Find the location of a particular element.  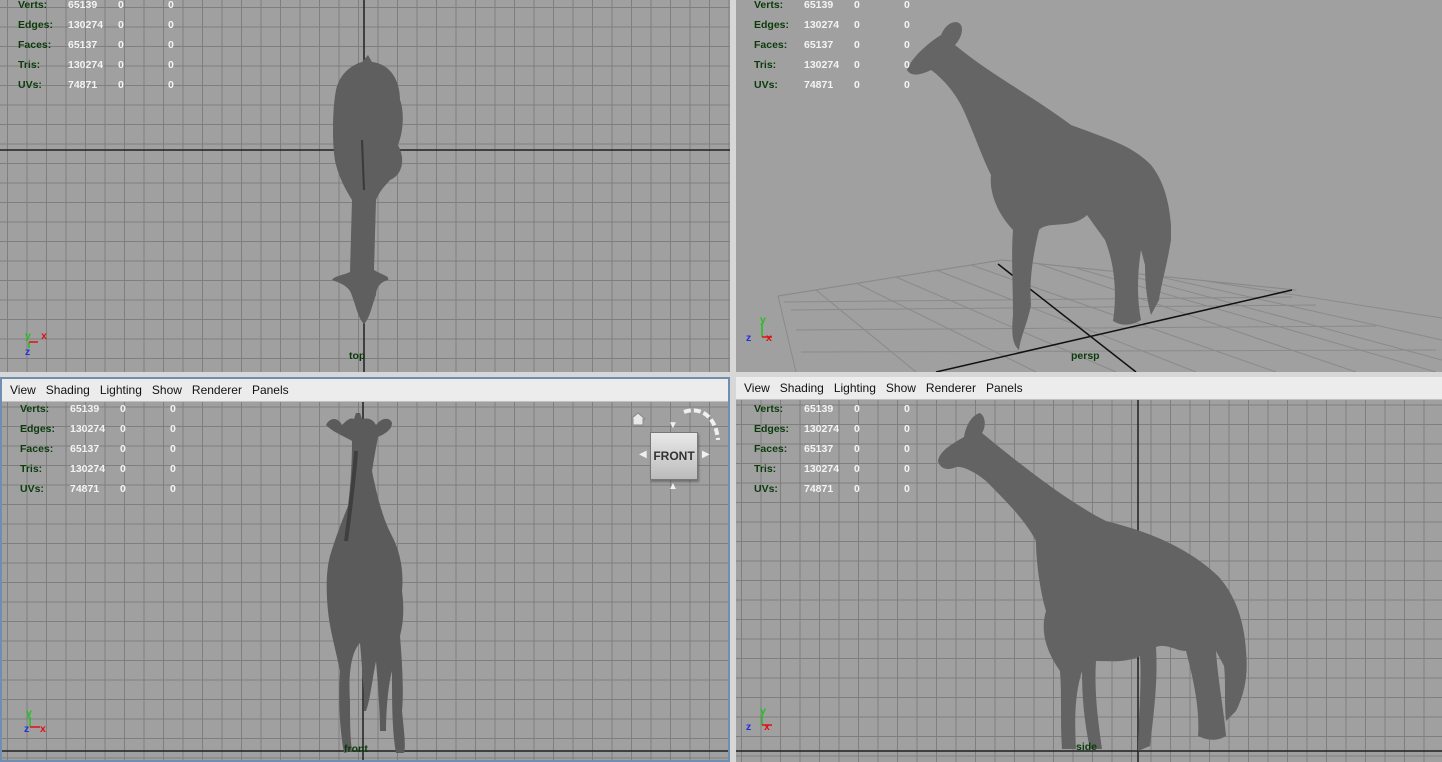

giraffe-model-persp is located at coordinates (1046, 185).